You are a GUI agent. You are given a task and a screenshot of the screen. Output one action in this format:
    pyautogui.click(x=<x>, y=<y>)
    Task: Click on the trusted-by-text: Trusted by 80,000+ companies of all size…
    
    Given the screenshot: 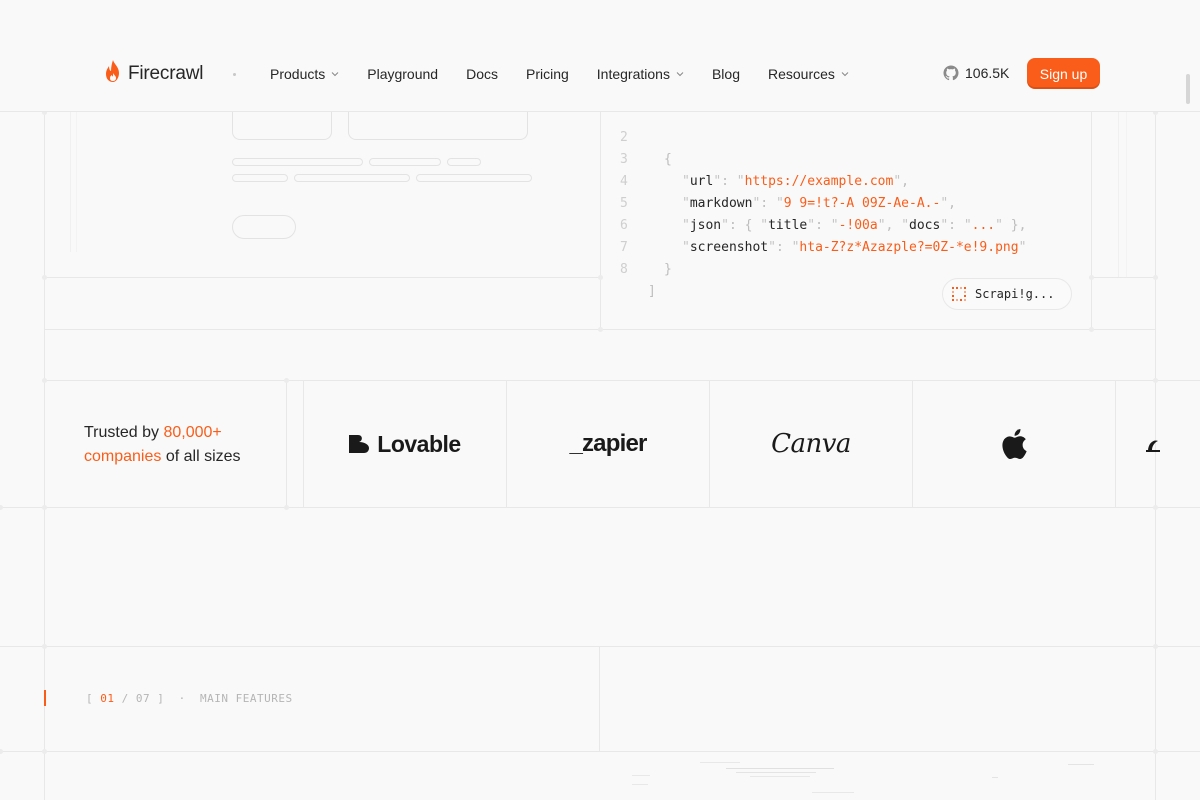 What is the action you would take?
    pyautogui.click(x=179, y=445)
    